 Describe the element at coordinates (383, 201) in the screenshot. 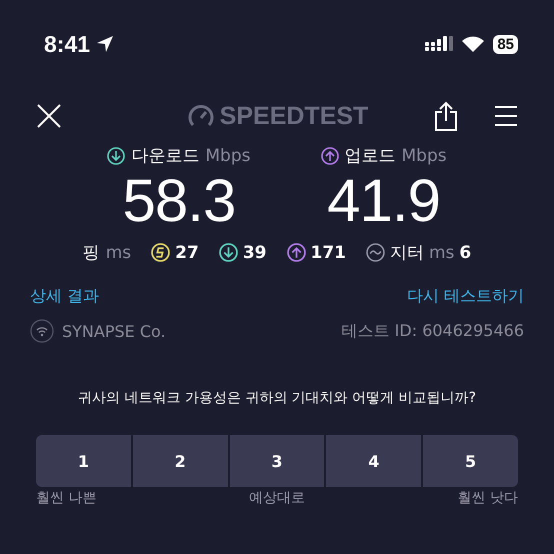

I see `metric-value: 41.9` at that location.